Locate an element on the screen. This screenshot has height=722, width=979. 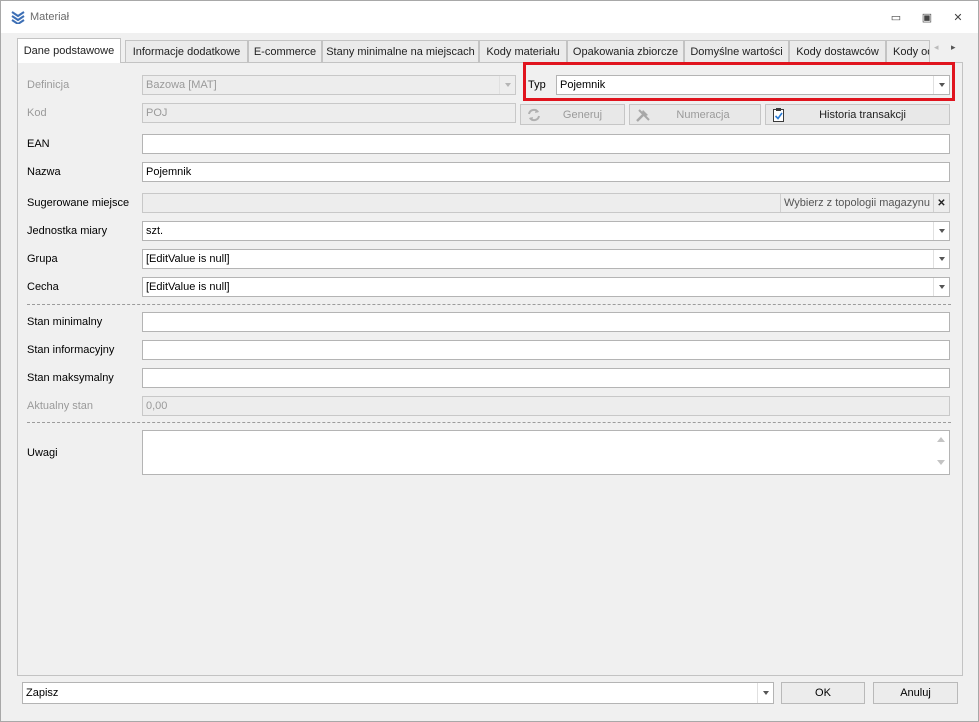
ean-field is located at coordinates (546, 144).